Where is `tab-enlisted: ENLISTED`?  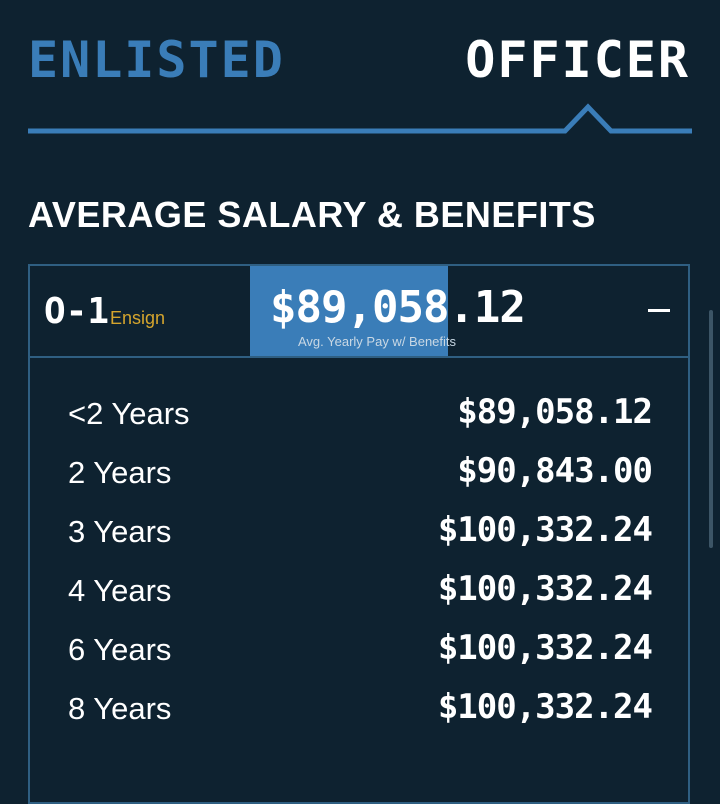 tab-enlisted: ENLISTED is located at coordinates (156, 60).